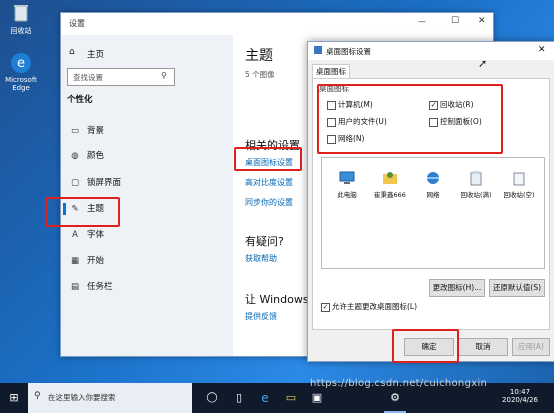  Describe the element at coordinates (147, 54) in the screenshot. I see `home-link: ⌂ 主页` at that location.